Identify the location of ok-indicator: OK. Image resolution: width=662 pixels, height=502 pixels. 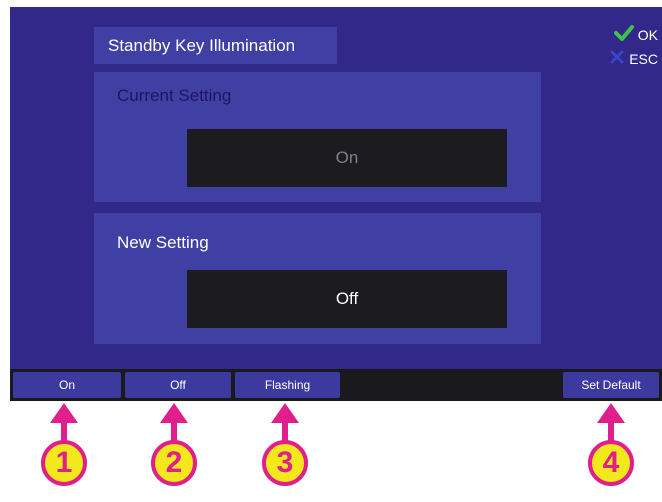
(635, 34).